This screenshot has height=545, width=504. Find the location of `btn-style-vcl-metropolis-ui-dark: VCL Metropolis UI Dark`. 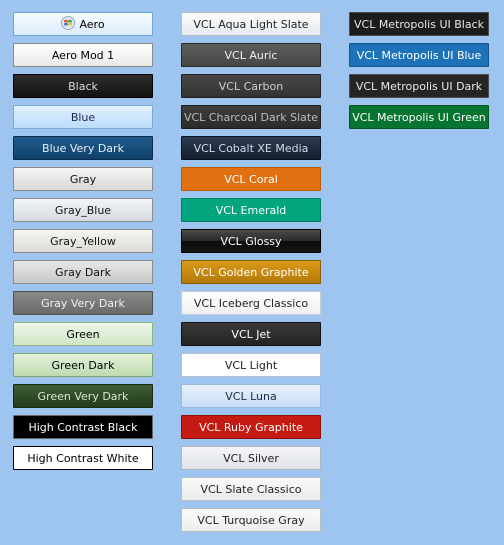

btn-style-vcl-metropolis-ui-dark: VCL Metropolis UI Dark is located at coordinates (419, 86).